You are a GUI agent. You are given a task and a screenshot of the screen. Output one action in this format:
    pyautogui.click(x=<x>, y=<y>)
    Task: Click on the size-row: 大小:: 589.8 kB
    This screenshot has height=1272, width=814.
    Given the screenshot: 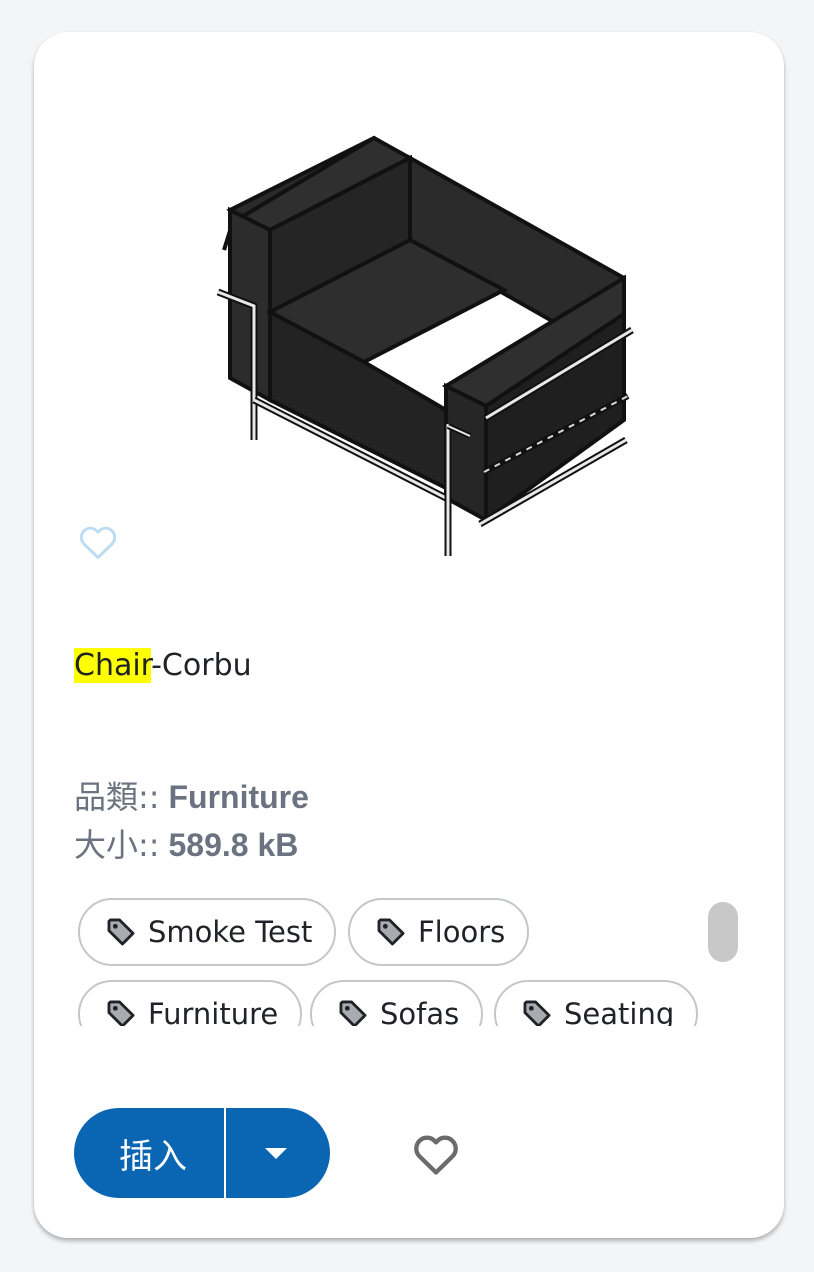 What is the action you would take?
    pyautogui.click(x=186, y=845)
    